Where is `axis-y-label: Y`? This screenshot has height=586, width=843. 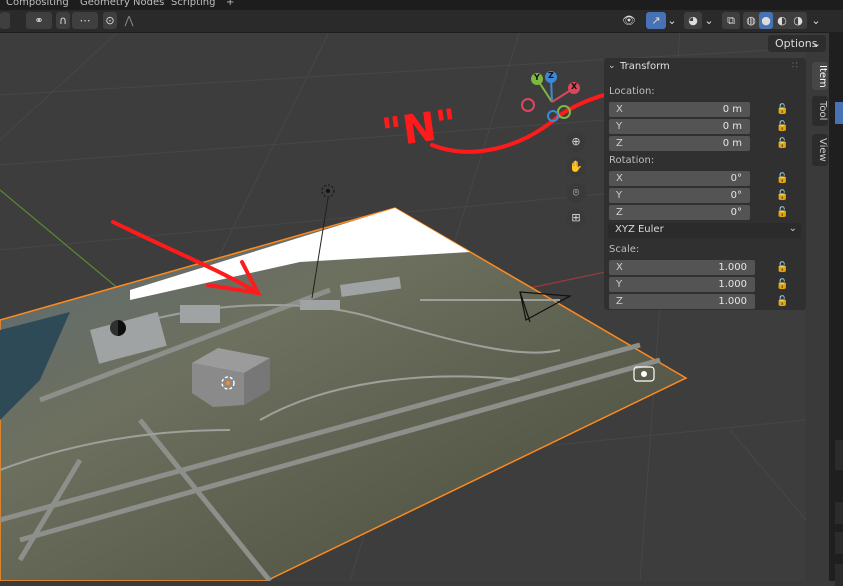 axis-y-label: Y is located at coordinates (537, 77).